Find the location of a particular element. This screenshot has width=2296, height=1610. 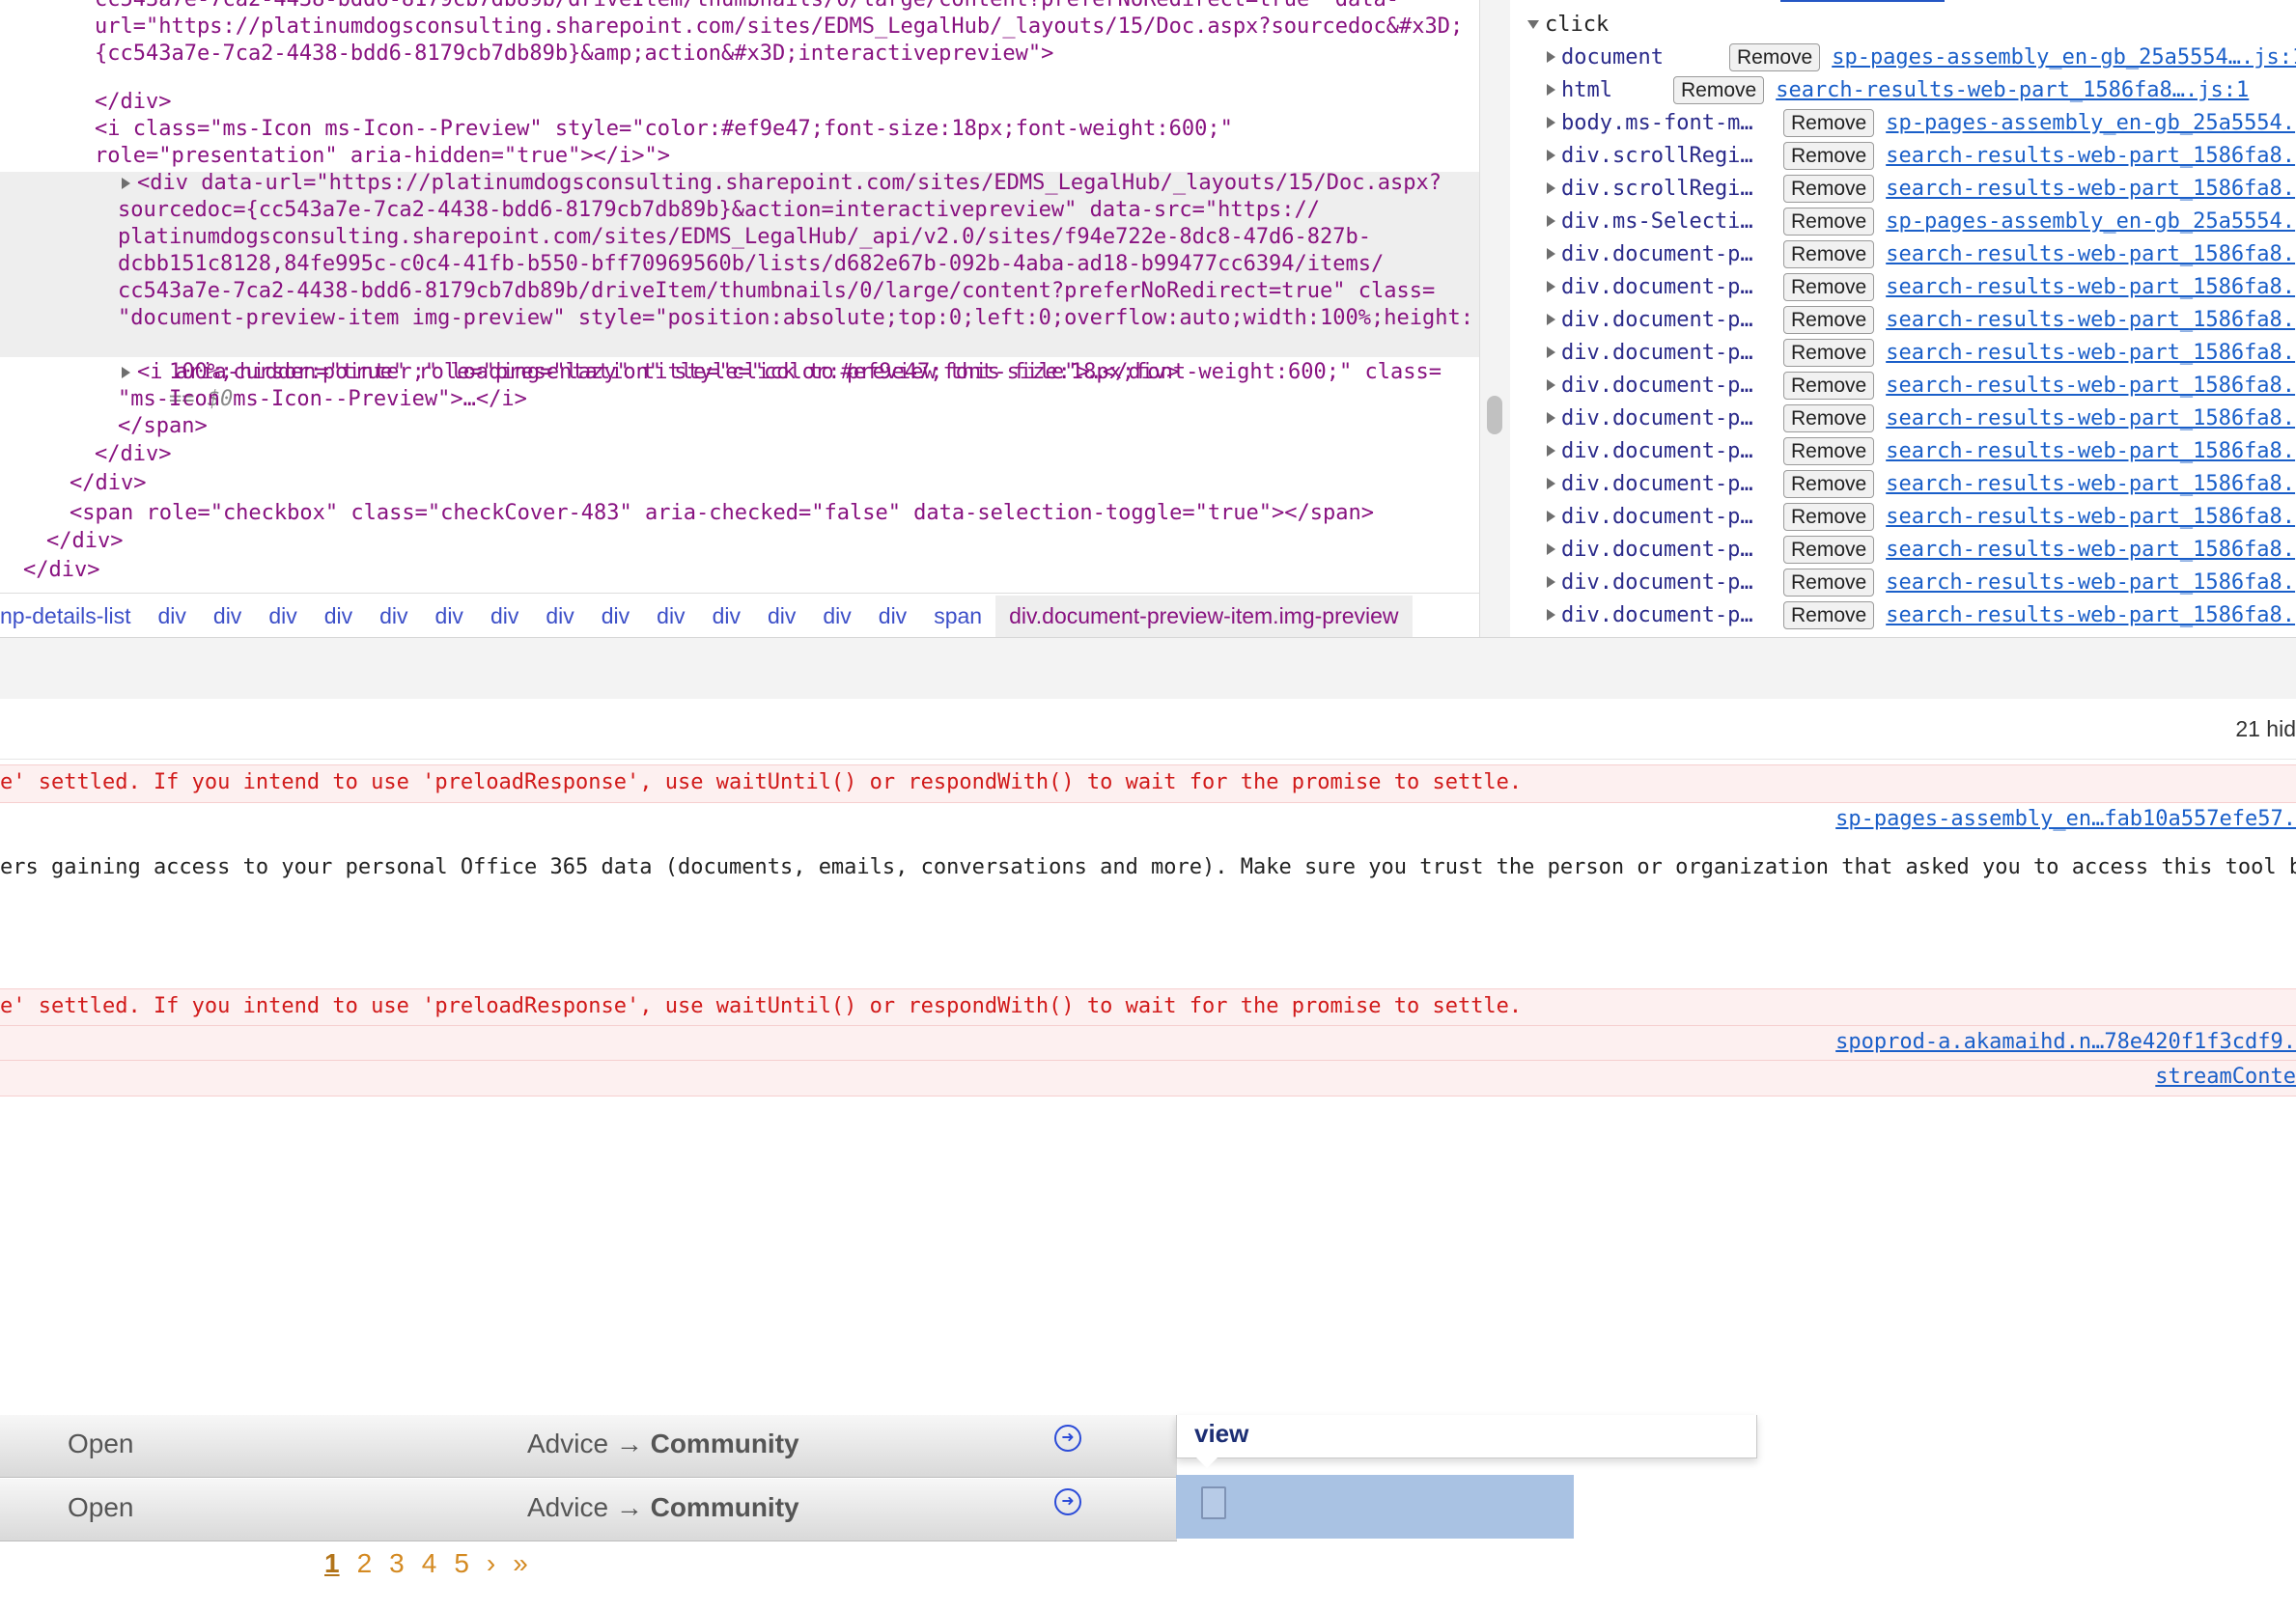

navigate-arrow-icon: ➜ is located at coordinates (1067, 1439).